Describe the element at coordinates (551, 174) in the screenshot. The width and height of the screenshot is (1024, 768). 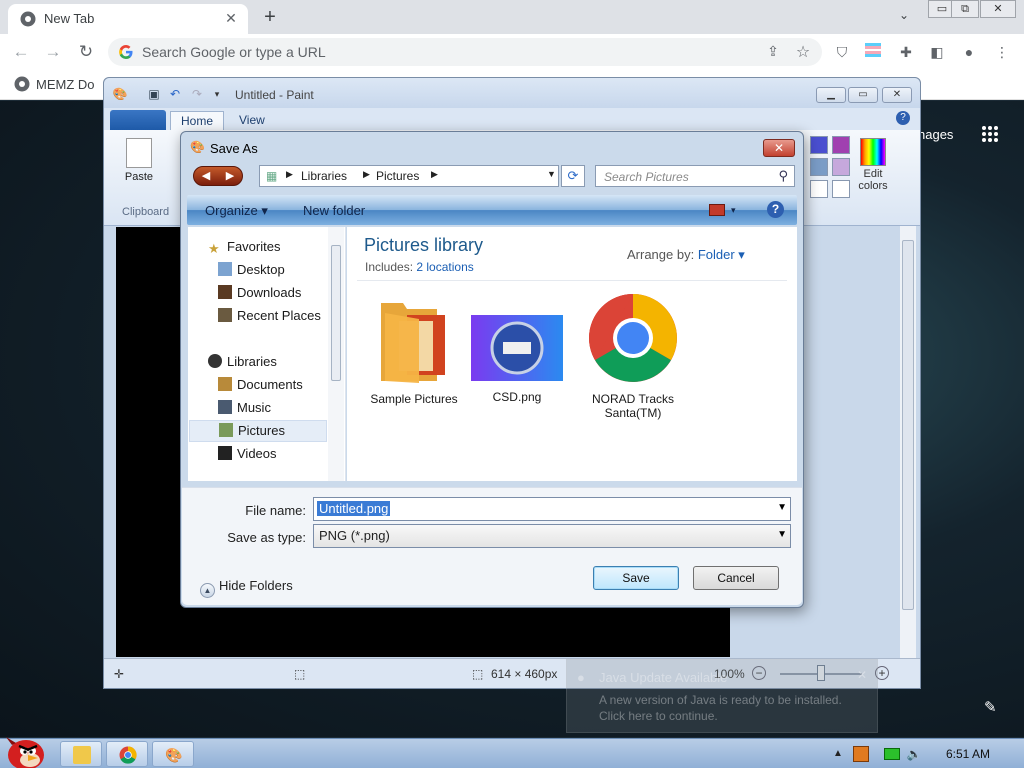
I see `address-dropdown-icon: ▼` at that location.